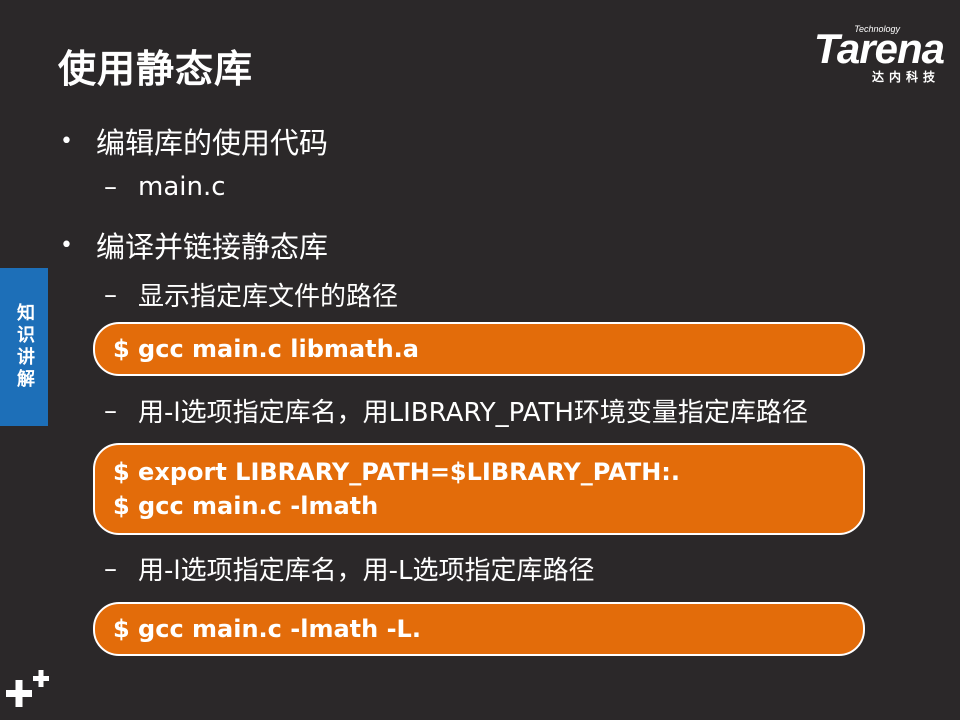 This screenshot has height=720, width=960. What do you see at coordinates (27, 688) in the screenshot?
I see `plus-icon` at bounding box center [27, 688].